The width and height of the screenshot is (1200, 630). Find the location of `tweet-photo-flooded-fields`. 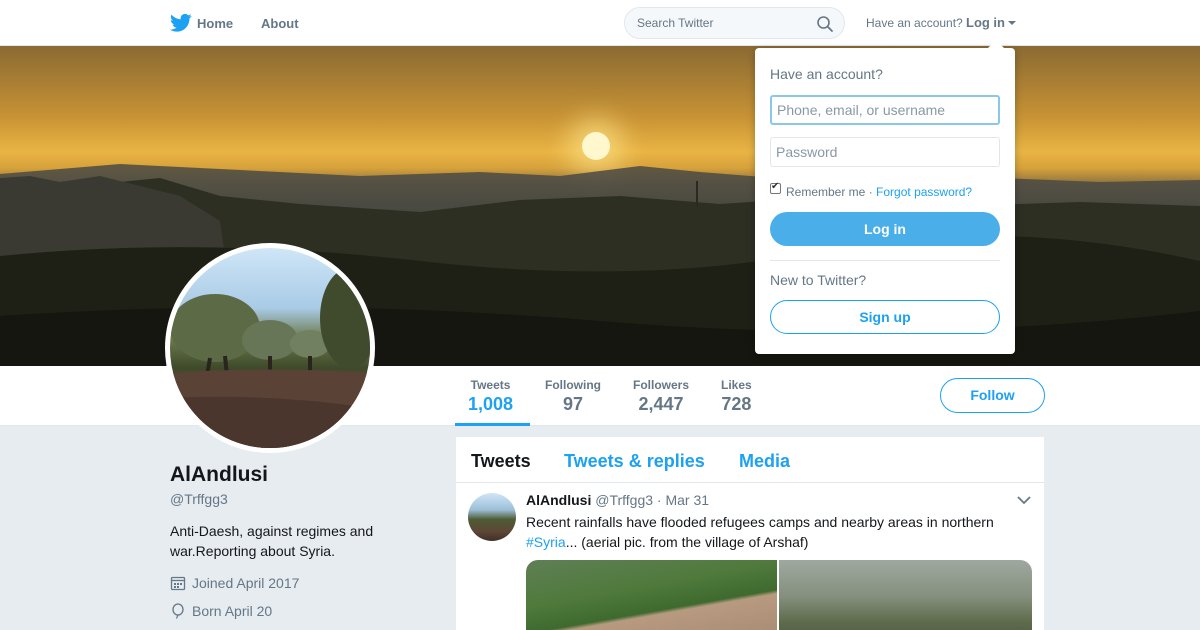

tweet-photo-flooded-fields is located at coordinates (651, 595).